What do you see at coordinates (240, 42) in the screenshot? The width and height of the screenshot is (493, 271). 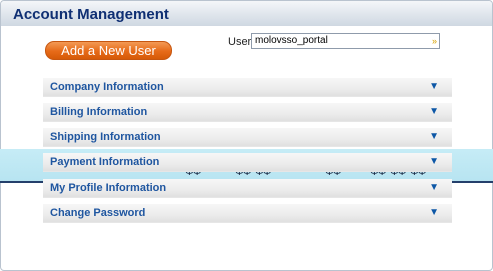 I see `user-label: User` at bounding box center [240, 42].